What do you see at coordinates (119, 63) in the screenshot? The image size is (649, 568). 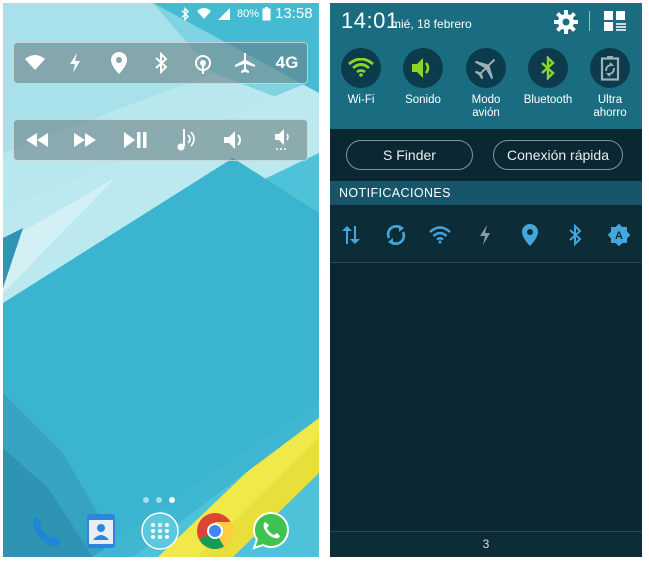 I see `location-toggle-icon` at bounding box center [119, 63].